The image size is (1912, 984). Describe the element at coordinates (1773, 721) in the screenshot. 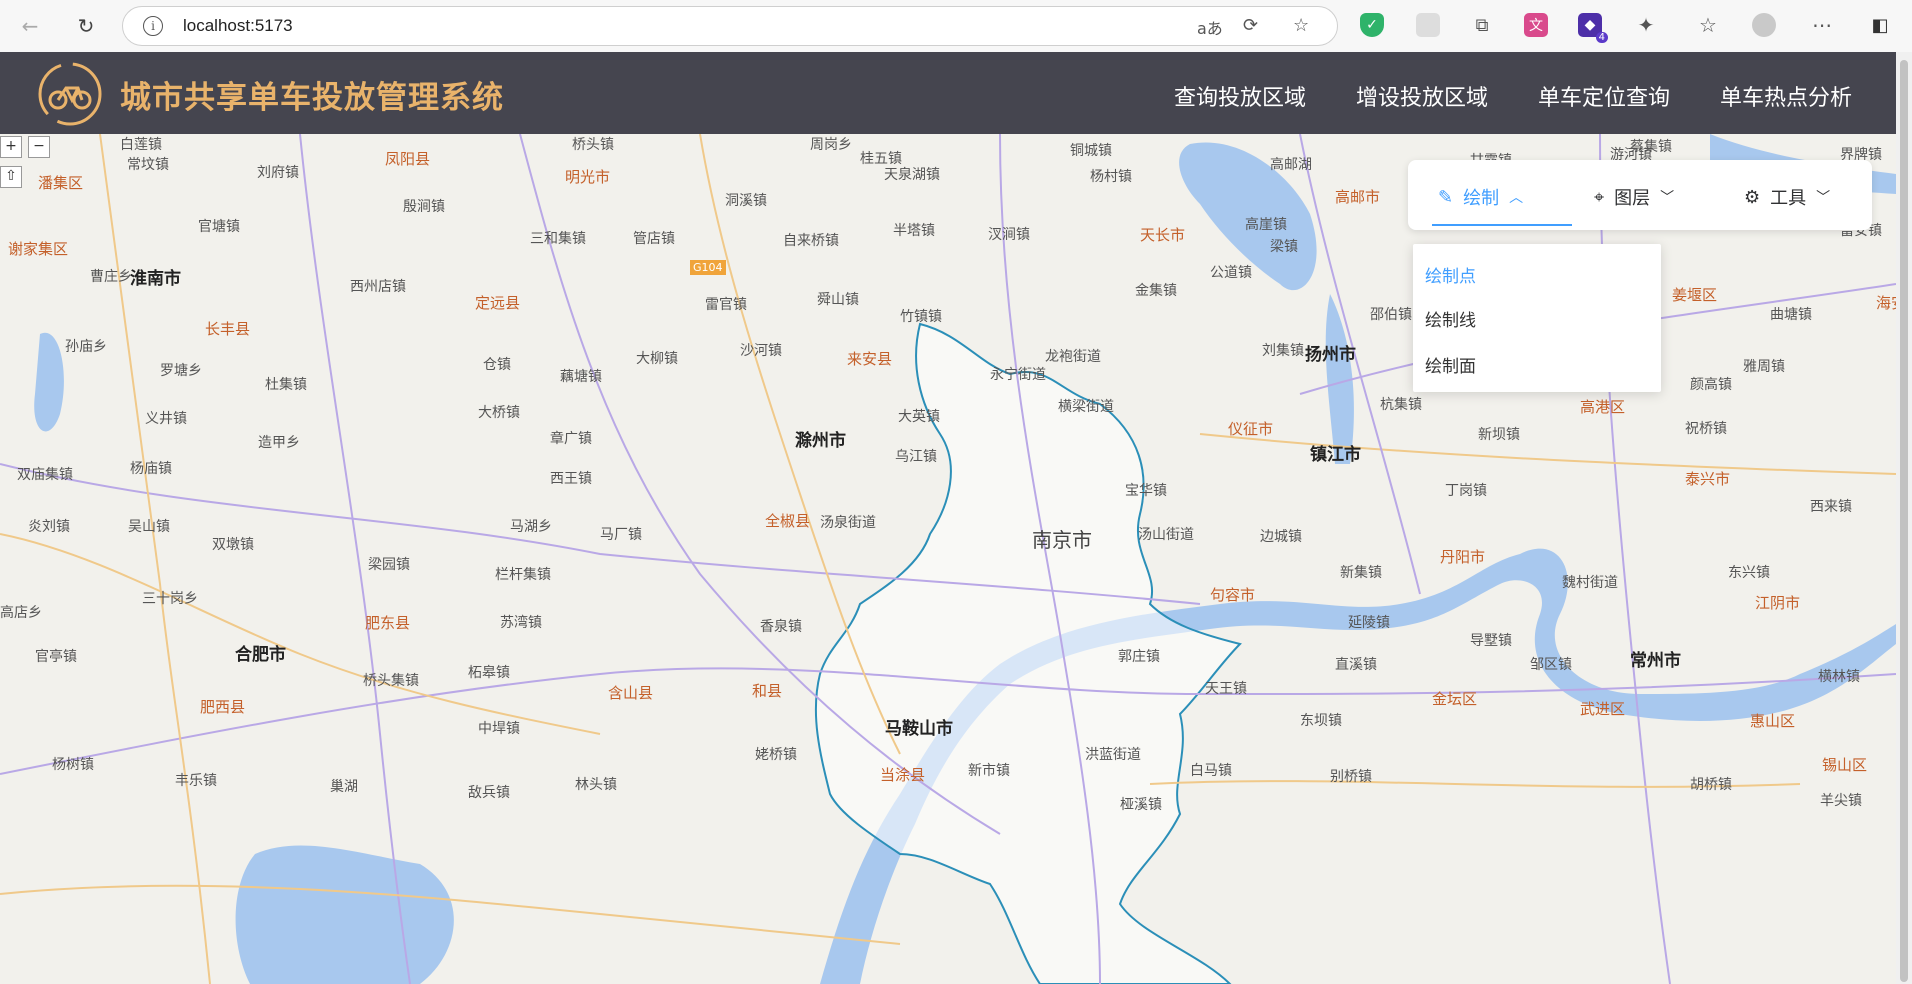

I see `map-label: 惠山区` at that location.